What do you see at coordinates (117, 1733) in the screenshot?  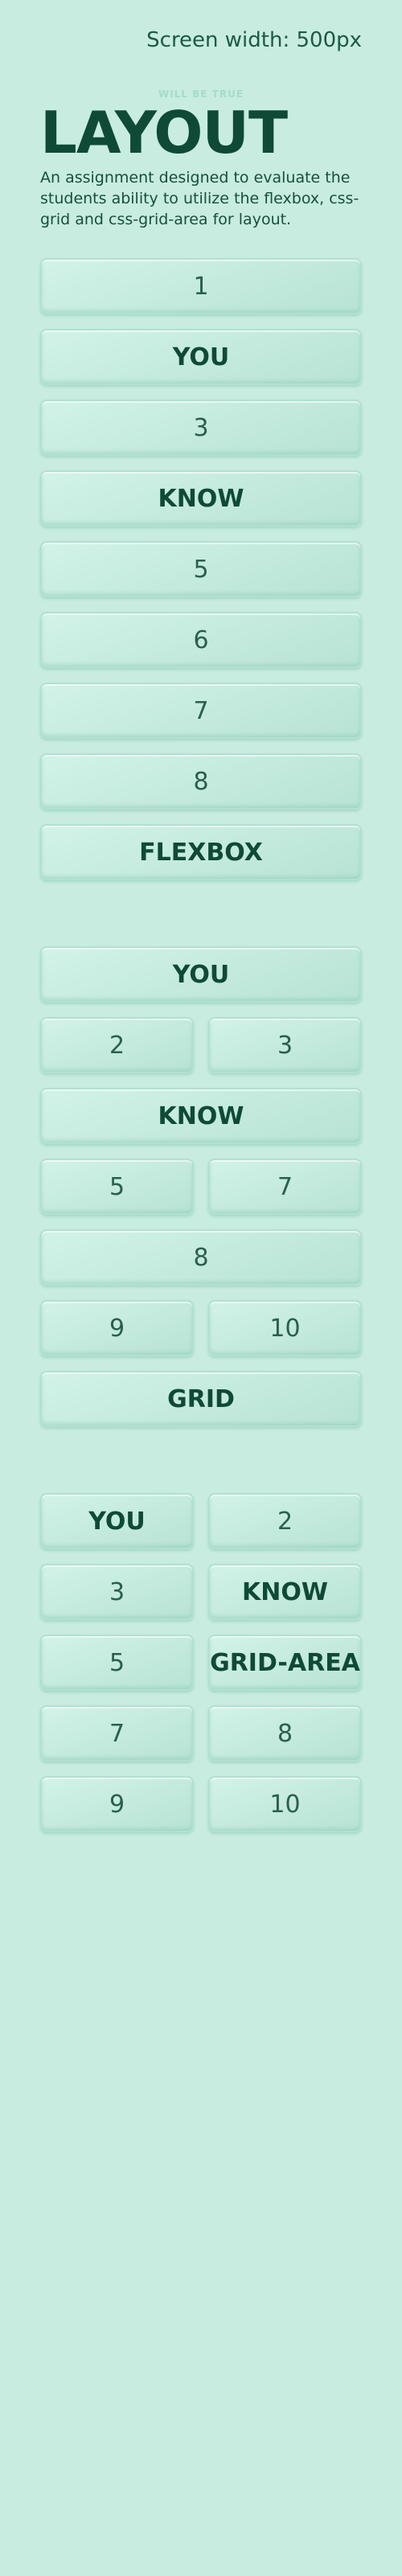 I see `grid-area-box-7: 7` at bounding box center [117, 1733].